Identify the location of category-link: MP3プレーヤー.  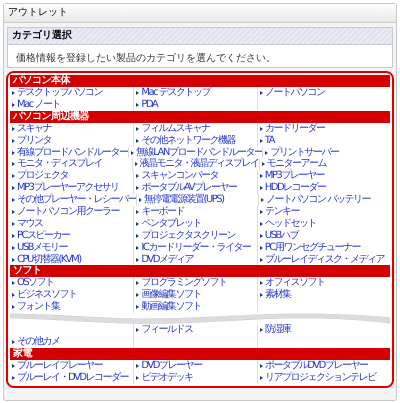
(294, 176).